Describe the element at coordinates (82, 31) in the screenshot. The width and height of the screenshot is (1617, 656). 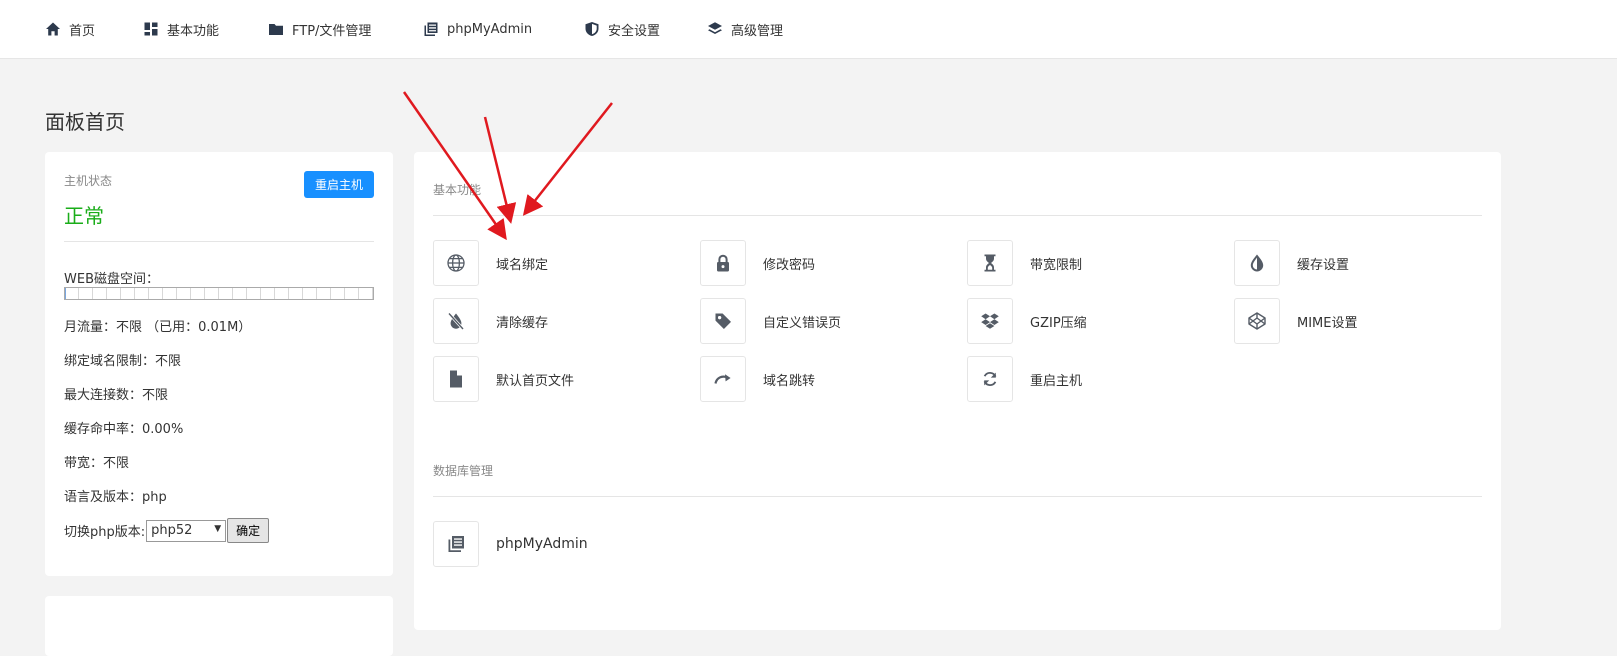
I see `nav-label: 首页` at that location.